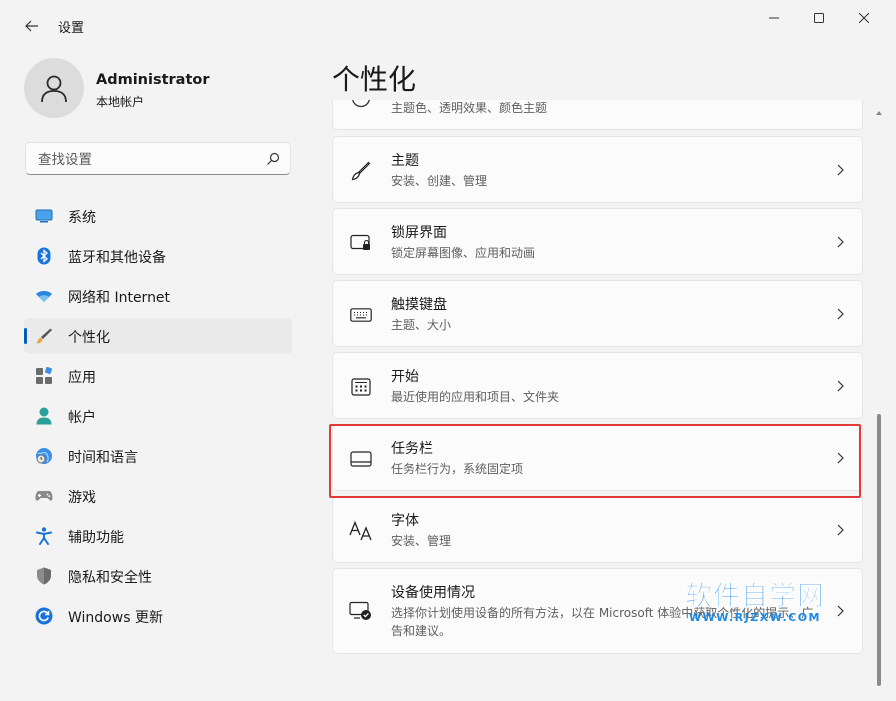  I want to click on sidebar-item-network: 网络和 Internet, so click(158, 296).